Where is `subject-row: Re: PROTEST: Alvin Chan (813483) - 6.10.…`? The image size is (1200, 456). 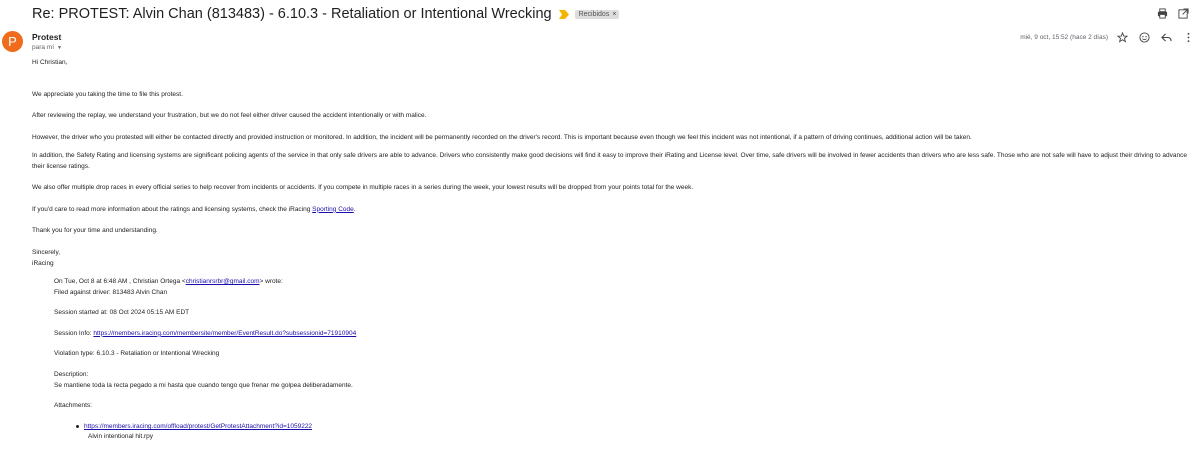
subject-row: Re: PROTEST: Alvin Chan (813483) - 6.10.… is located at coordinates (326, 14).